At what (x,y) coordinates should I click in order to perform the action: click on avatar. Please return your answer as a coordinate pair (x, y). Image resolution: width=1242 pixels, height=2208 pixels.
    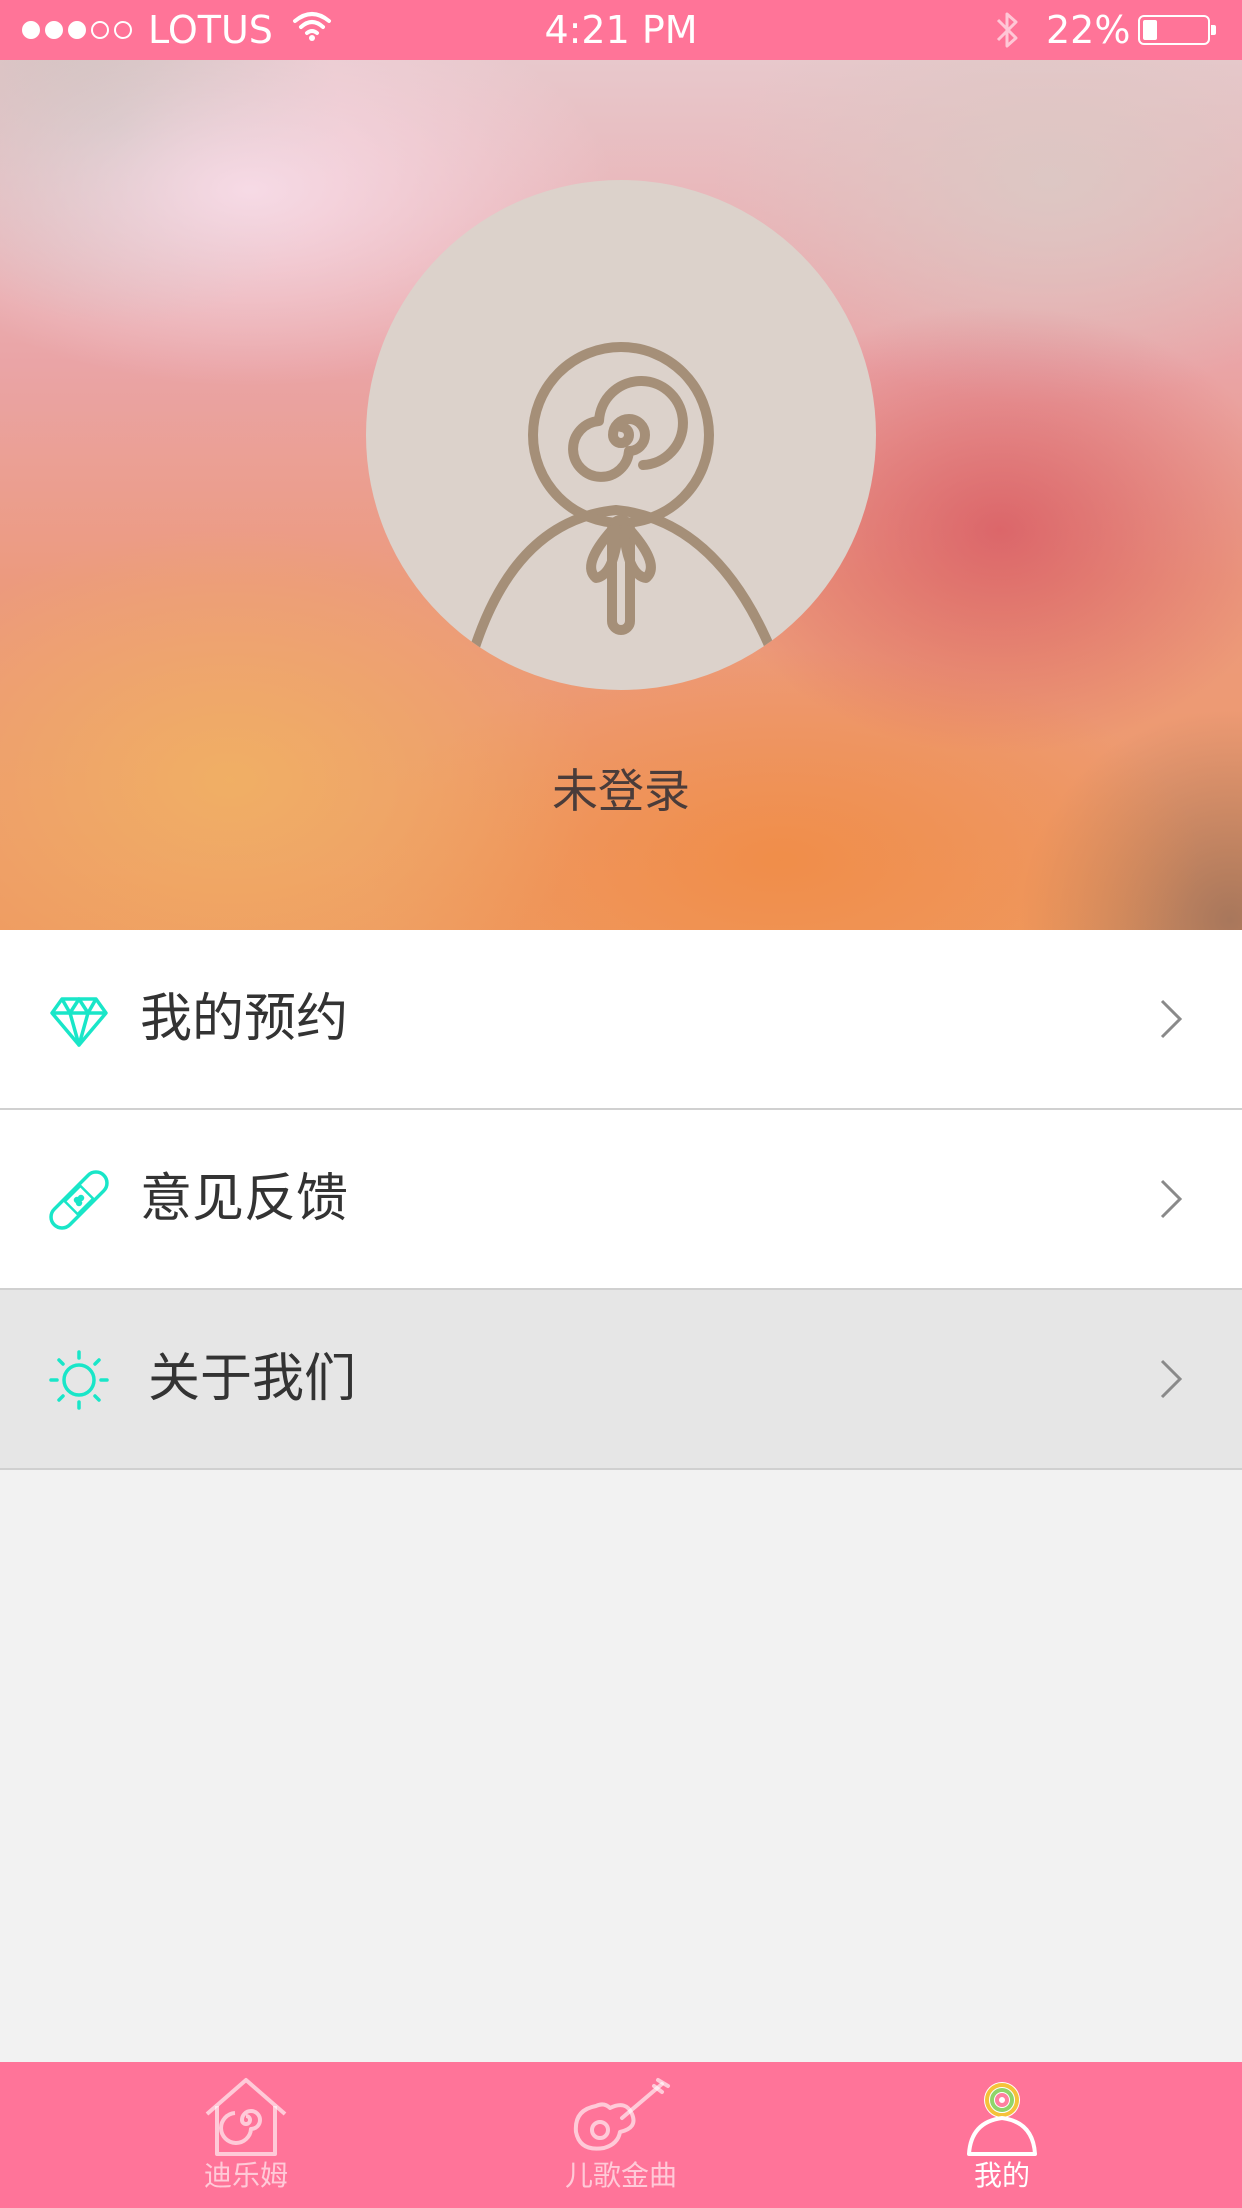
    Looking at the image, I should click on (621, 435).